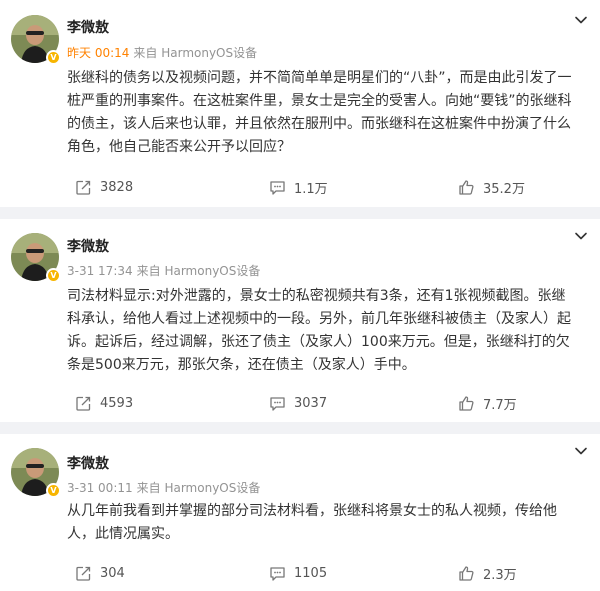 The height and width of the screenshot is (591, 600). I want to click on comment-count: 1105, so click(311, 573).